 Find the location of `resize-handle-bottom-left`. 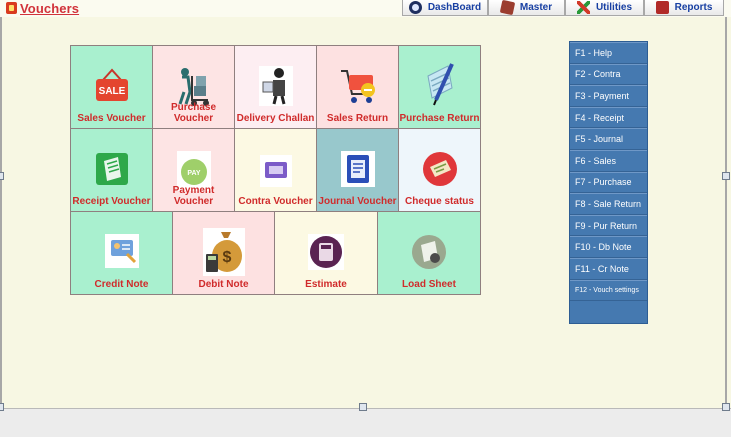

resize-handle-bottom-left is located at coordinates (2, 407).